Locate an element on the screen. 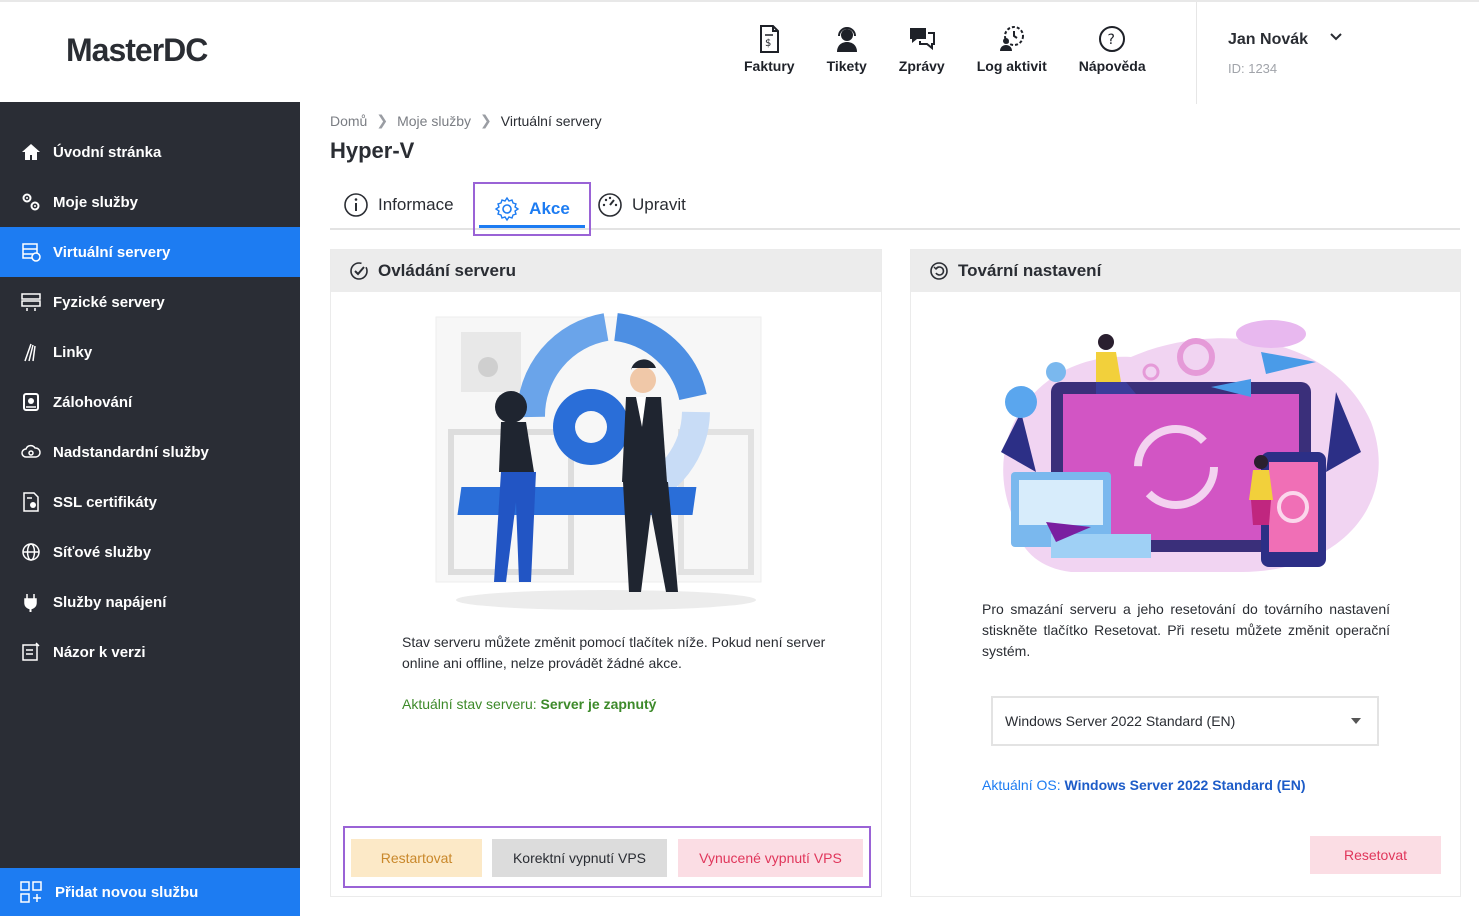 The width and height of the screenshot is (1479, 916). globe-icon is located at coordinates (31, 552).